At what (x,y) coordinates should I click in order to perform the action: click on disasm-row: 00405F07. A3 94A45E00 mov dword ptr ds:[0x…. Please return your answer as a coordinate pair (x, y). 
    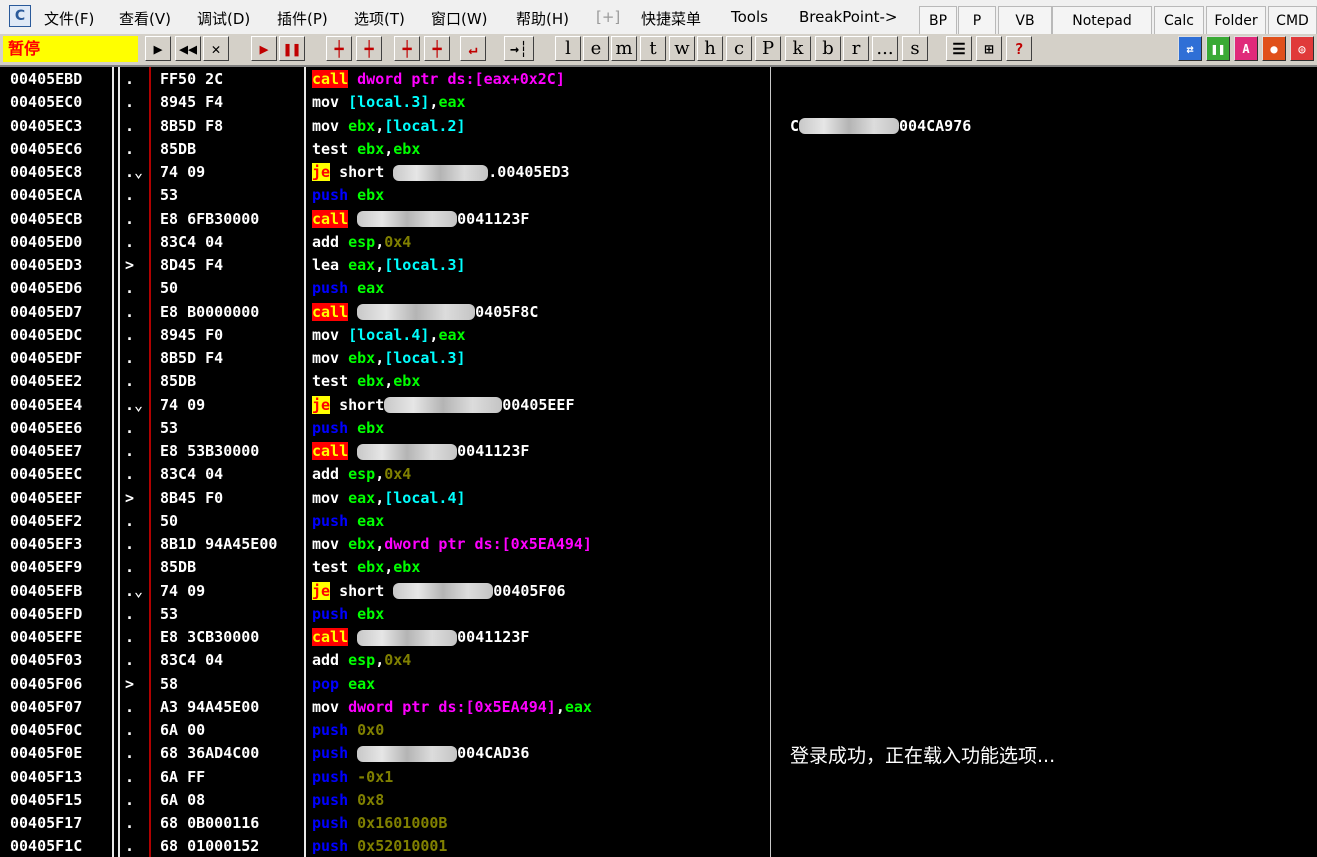
    Looking at the image, I should click on (385, 706).